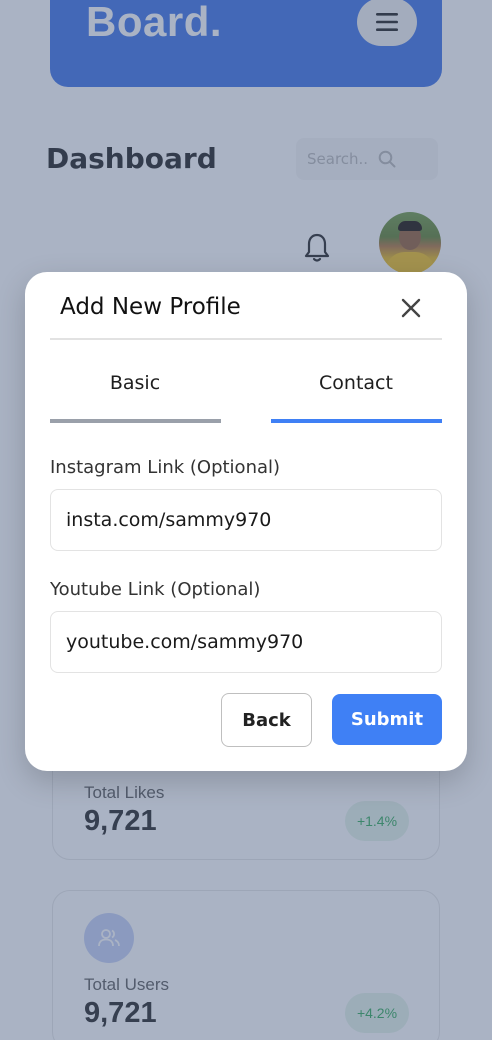  Describe the element at coordinates (266, 720) in the screenshot. I see `back-button: Back` at that location.